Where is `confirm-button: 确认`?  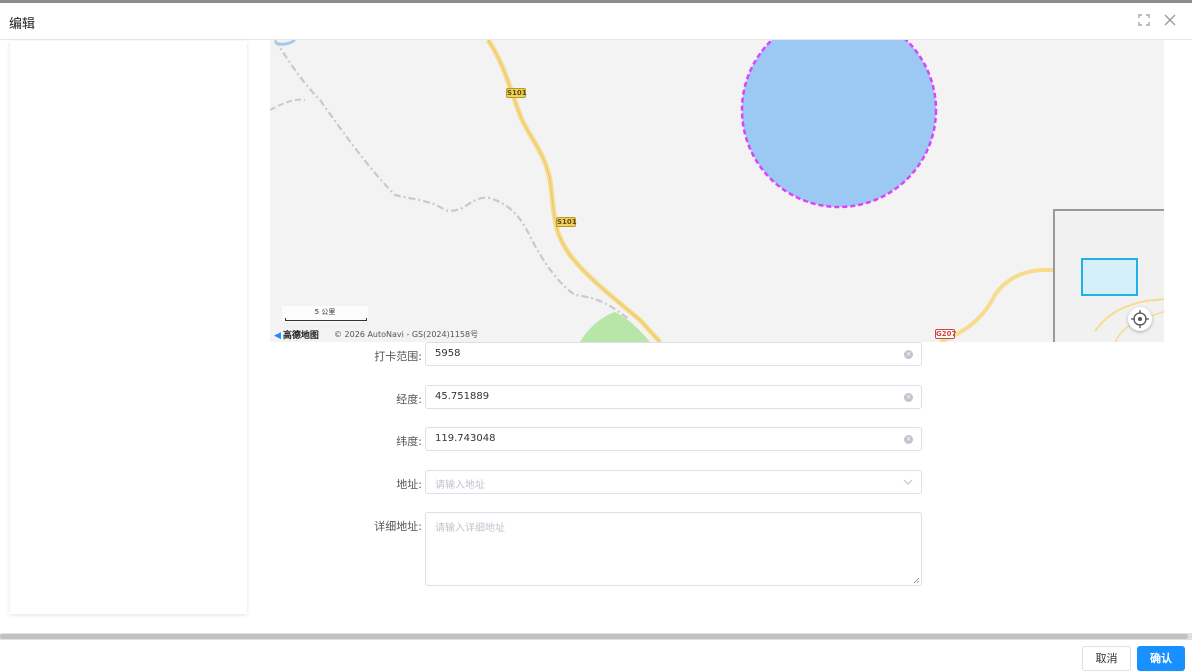
confirm-button: 确认 is located at coordinates (1161, 658).